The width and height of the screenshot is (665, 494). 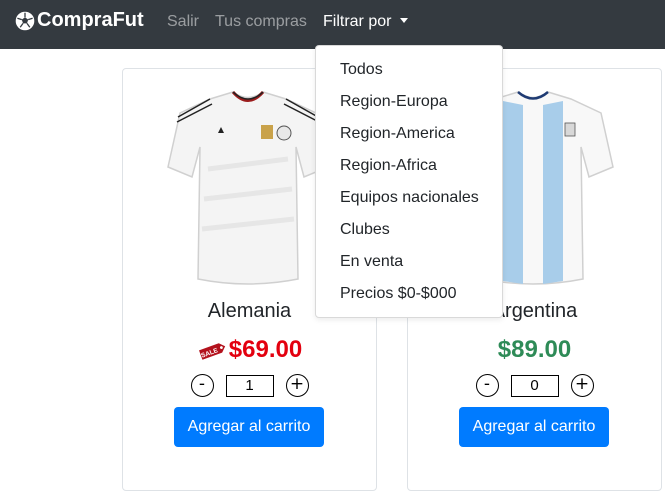 I want to click on nav-logout: Salir, so click(x=183, y=22).